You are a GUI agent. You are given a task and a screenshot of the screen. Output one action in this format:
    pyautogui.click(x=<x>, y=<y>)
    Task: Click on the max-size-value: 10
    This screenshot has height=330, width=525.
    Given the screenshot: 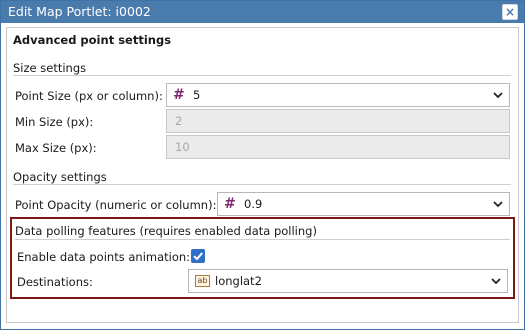 What is the action you would take?
    pyautogui.click(x=182, y=147)
    